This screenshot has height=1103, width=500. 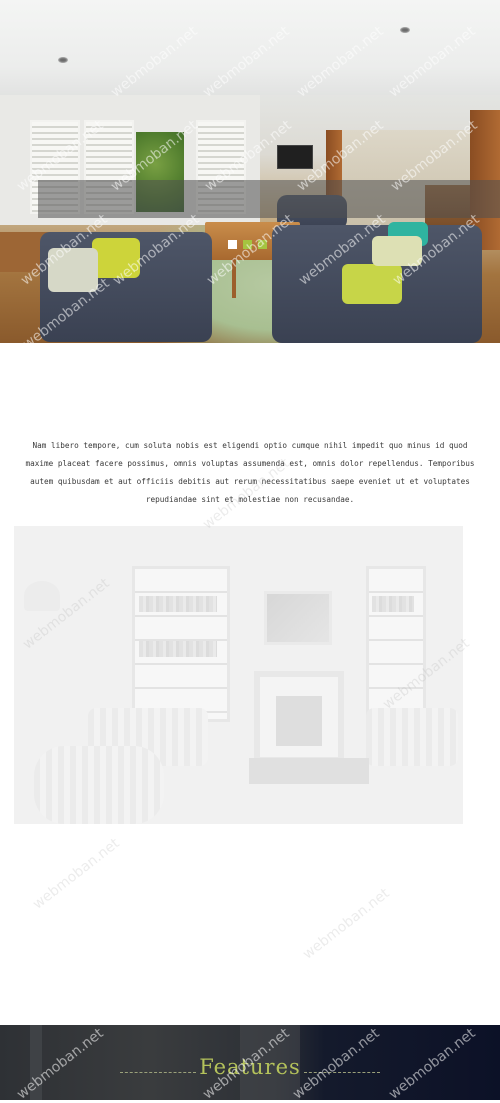 I want to click on hero-tv, so click(x=295, y=157).